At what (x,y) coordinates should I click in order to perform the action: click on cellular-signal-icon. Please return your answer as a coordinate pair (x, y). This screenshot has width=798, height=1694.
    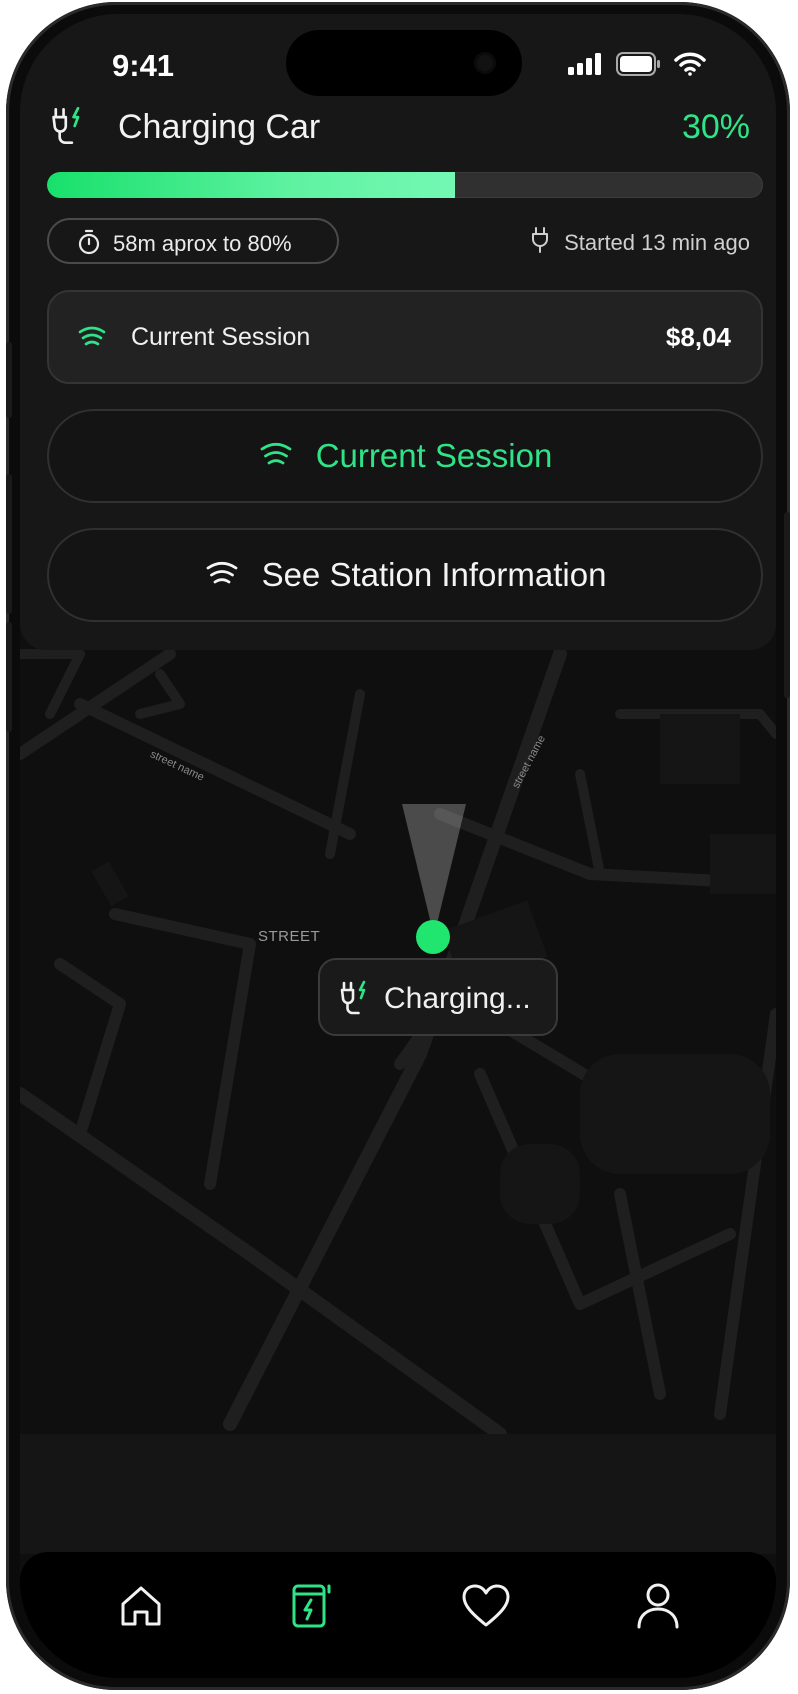
    Looking at the image, I should click on (584, 64).